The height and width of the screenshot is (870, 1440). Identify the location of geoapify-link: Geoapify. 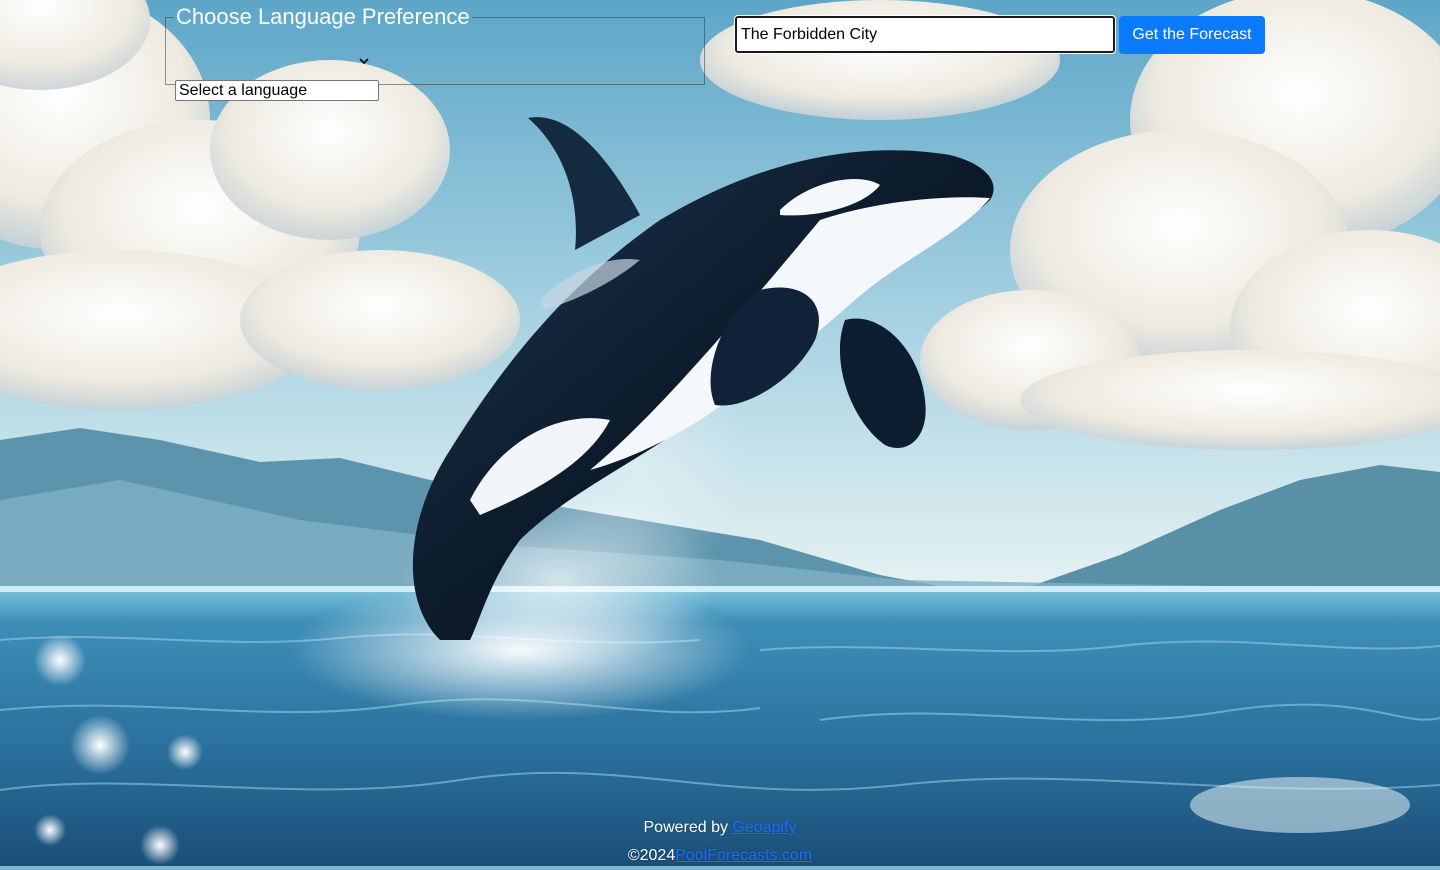
(764, 827).